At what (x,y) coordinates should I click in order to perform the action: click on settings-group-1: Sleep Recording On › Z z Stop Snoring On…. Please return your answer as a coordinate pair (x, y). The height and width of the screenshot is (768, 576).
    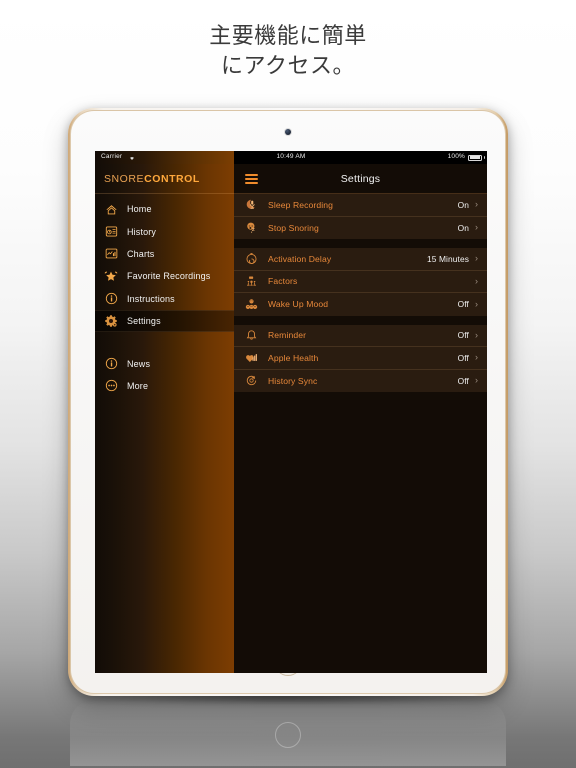
    Looking at the image, I should click on (360, 216).